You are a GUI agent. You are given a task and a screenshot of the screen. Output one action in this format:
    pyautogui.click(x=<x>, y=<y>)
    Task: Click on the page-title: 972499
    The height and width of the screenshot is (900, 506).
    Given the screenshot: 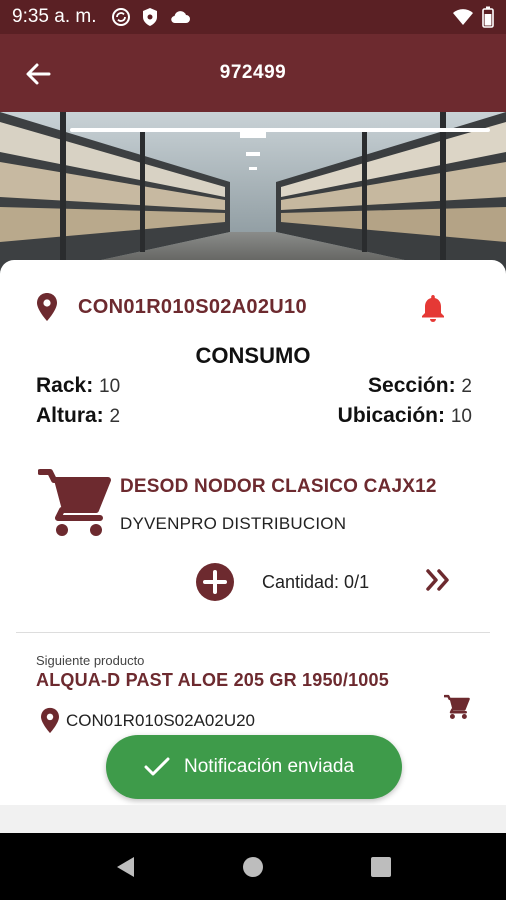 What is the action you would take?
    pyautogui.click(x=253, y=72)
    